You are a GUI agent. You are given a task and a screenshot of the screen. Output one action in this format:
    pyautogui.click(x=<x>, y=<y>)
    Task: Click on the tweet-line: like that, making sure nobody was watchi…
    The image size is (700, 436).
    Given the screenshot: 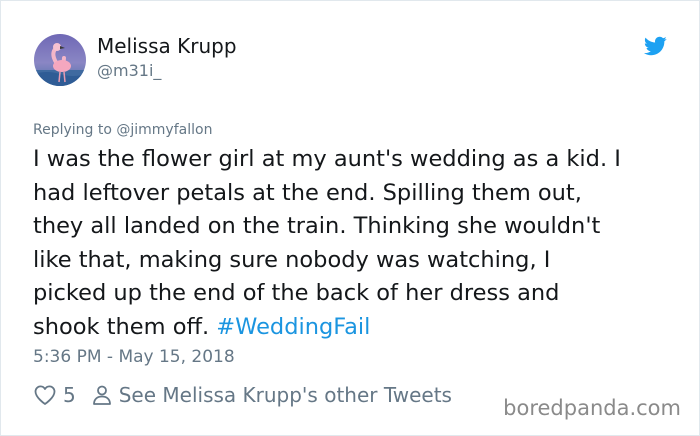 What is the action you would take?
    pyautogui.click(x=292, y=259)
    